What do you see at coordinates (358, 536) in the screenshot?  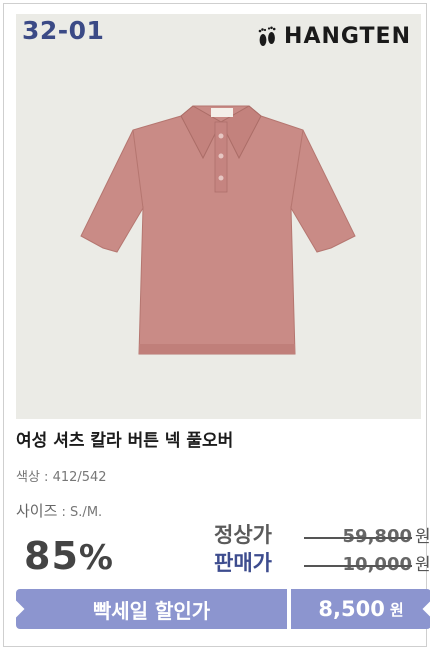 I see `regular-price: 59,800` at bounding box center [358, 536].